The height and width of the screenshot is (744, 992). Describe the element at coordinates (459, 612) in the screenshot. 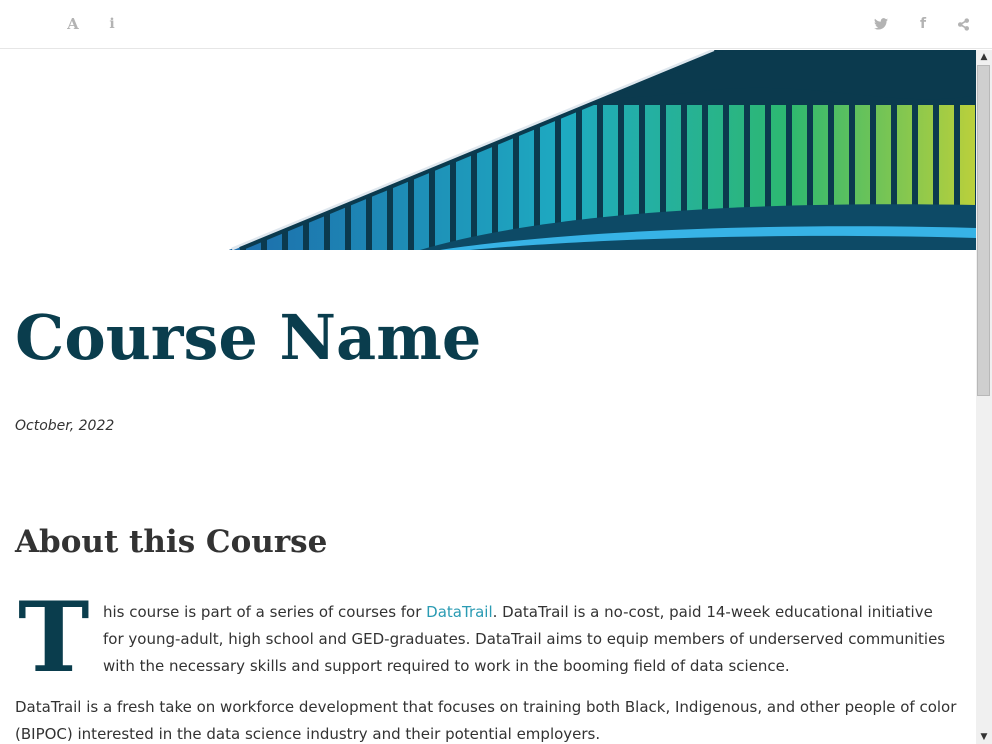

I see `datatrail-link: DataTrail` at that location.